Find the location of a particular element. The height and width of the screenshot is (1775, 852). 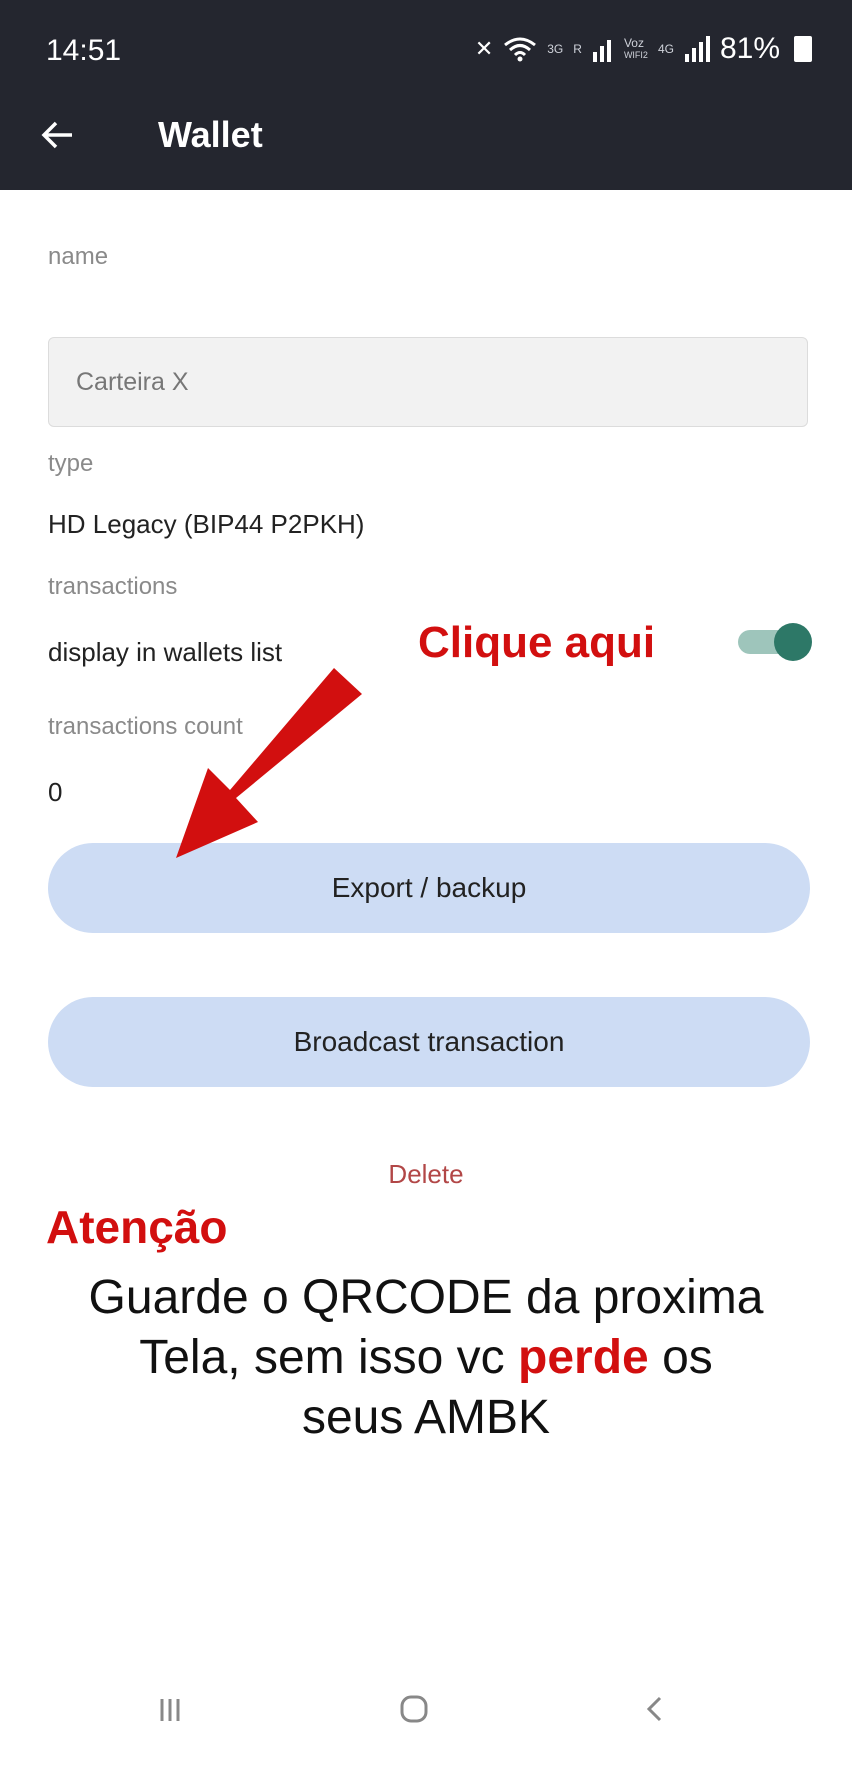

voz-wifi-indicator: Voz WIFI2 is located at coordinates (636, 49).